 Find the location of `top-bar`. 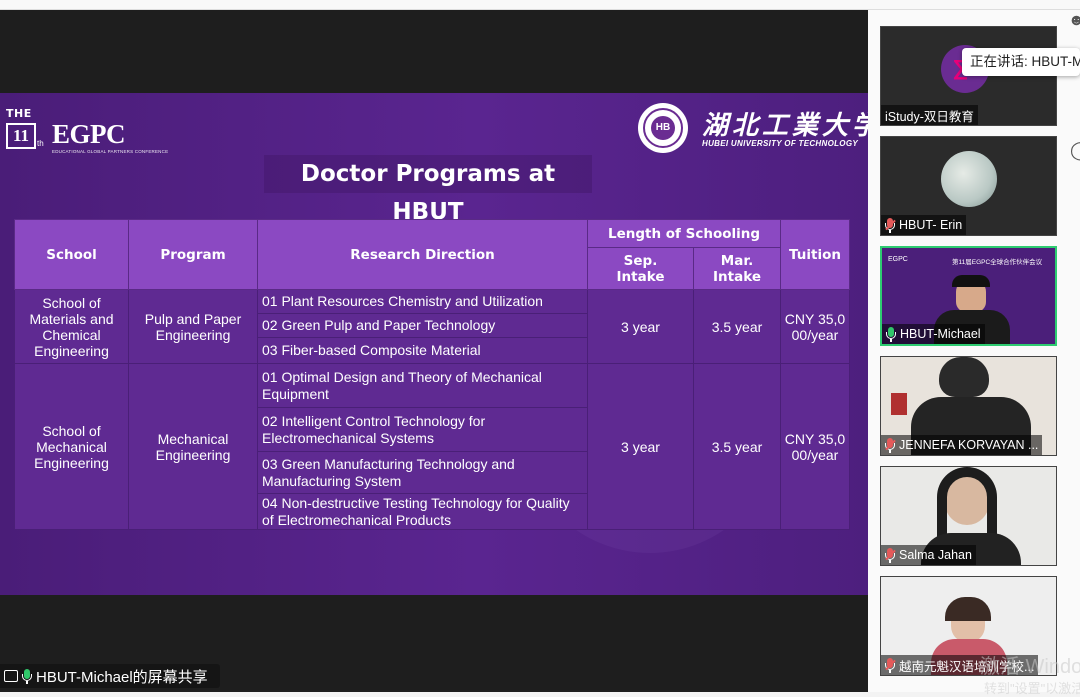

top-bar is located at coordinates (540, 5).